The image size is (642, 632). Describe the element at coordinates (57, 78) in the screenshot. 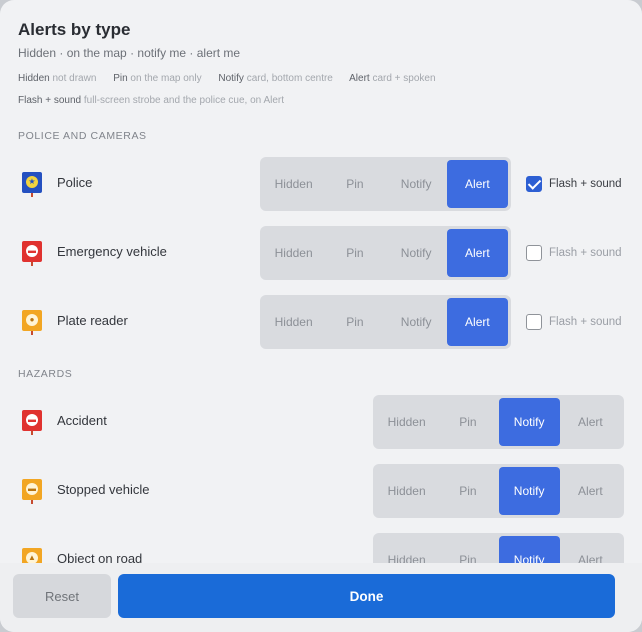

I see `legend-hidden: Hidden not drawn` at that location.